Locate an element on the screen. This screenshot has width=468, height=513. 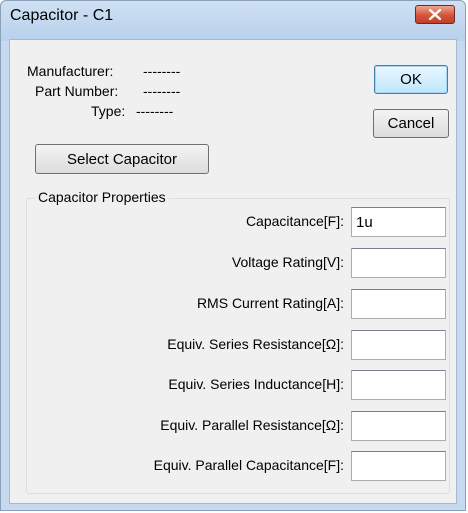
rms-current-rating-label: RMS Current Rating[A]: is located at coordinates (270, 303).